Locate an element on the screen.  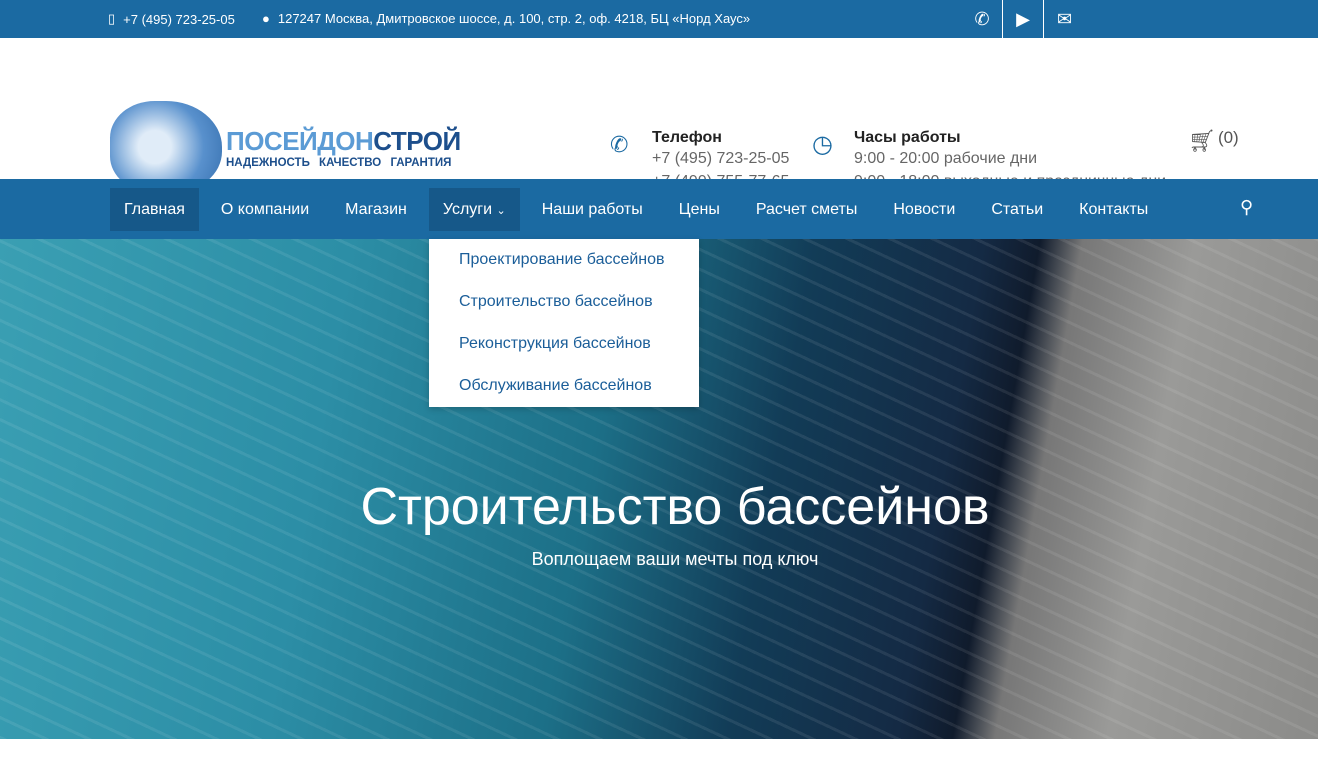
nav-contacts: Контакты is located at coordinates (1113, 209).